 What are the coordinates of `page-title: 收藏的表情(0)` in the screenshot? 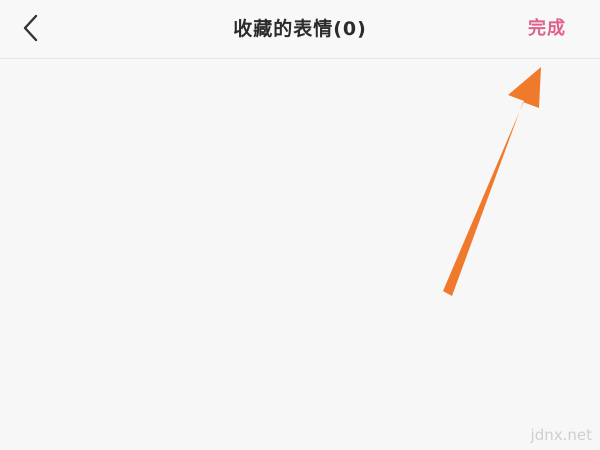 It's located at (300, 29).